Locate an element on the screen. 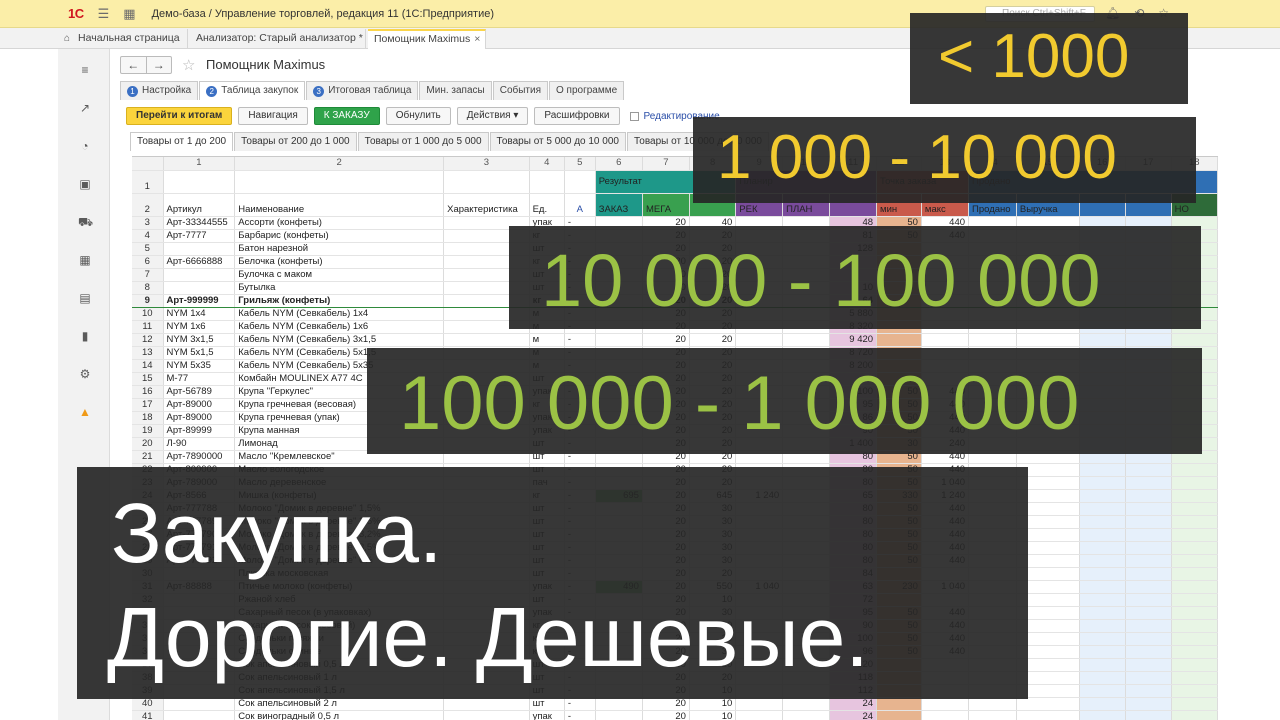  column-number: 7 is located at coordinates (666, 164).